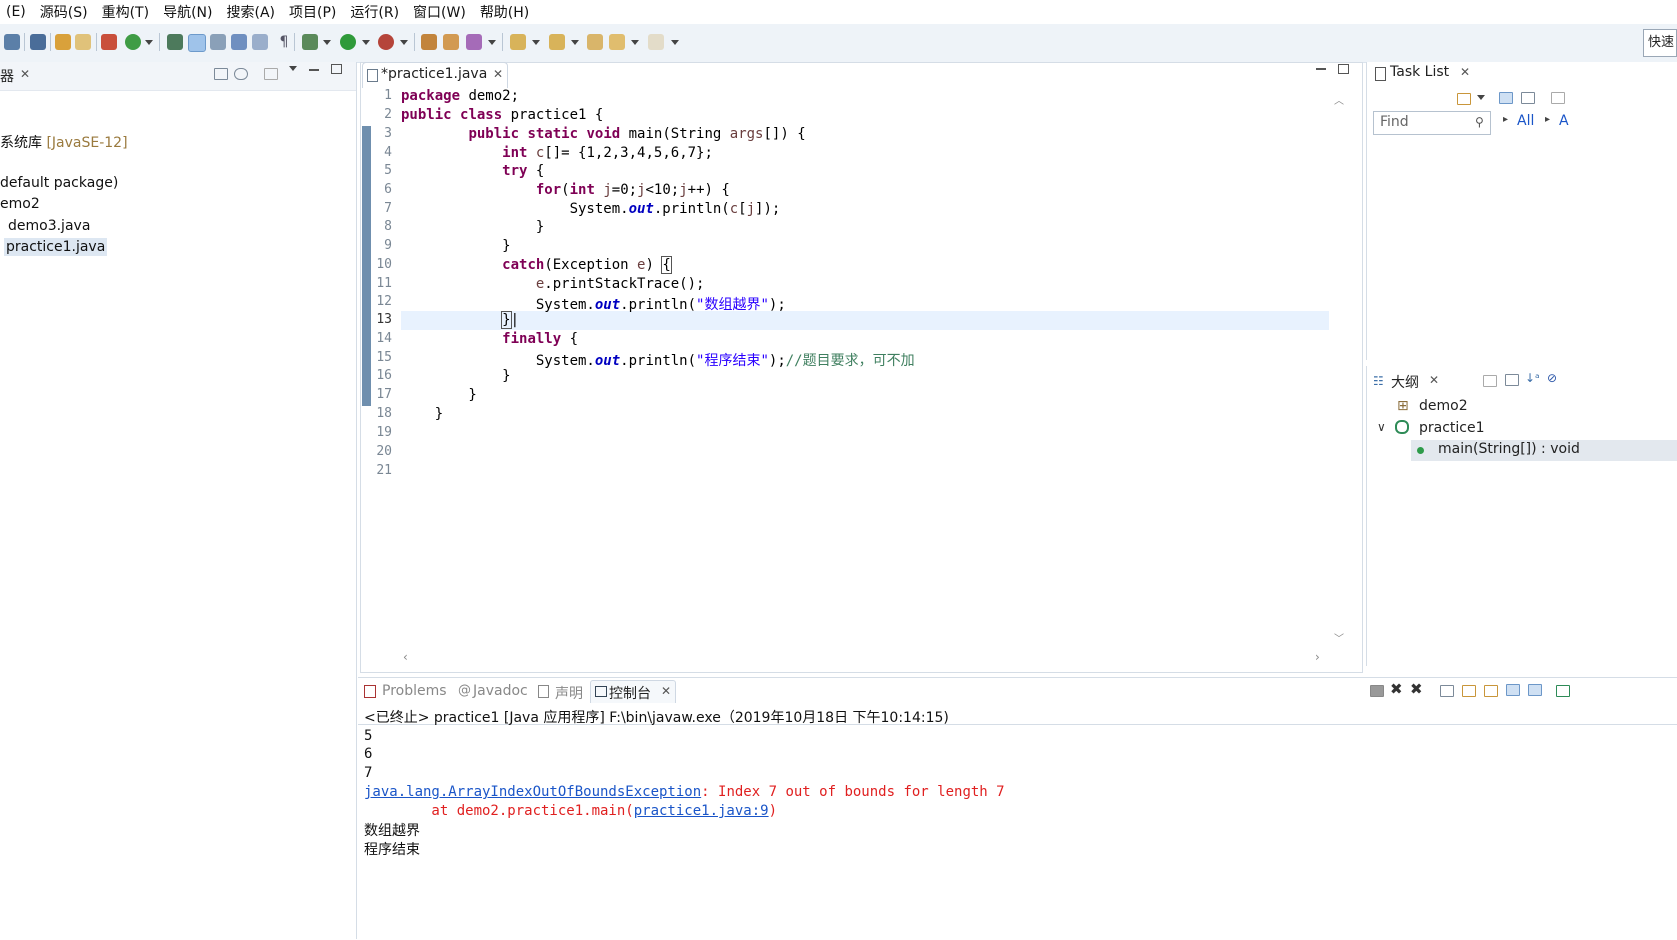 The image size is (1677, 940). I want to click on tree-item-jre: 系统库 [JavaSE-12], so click(64, 142).